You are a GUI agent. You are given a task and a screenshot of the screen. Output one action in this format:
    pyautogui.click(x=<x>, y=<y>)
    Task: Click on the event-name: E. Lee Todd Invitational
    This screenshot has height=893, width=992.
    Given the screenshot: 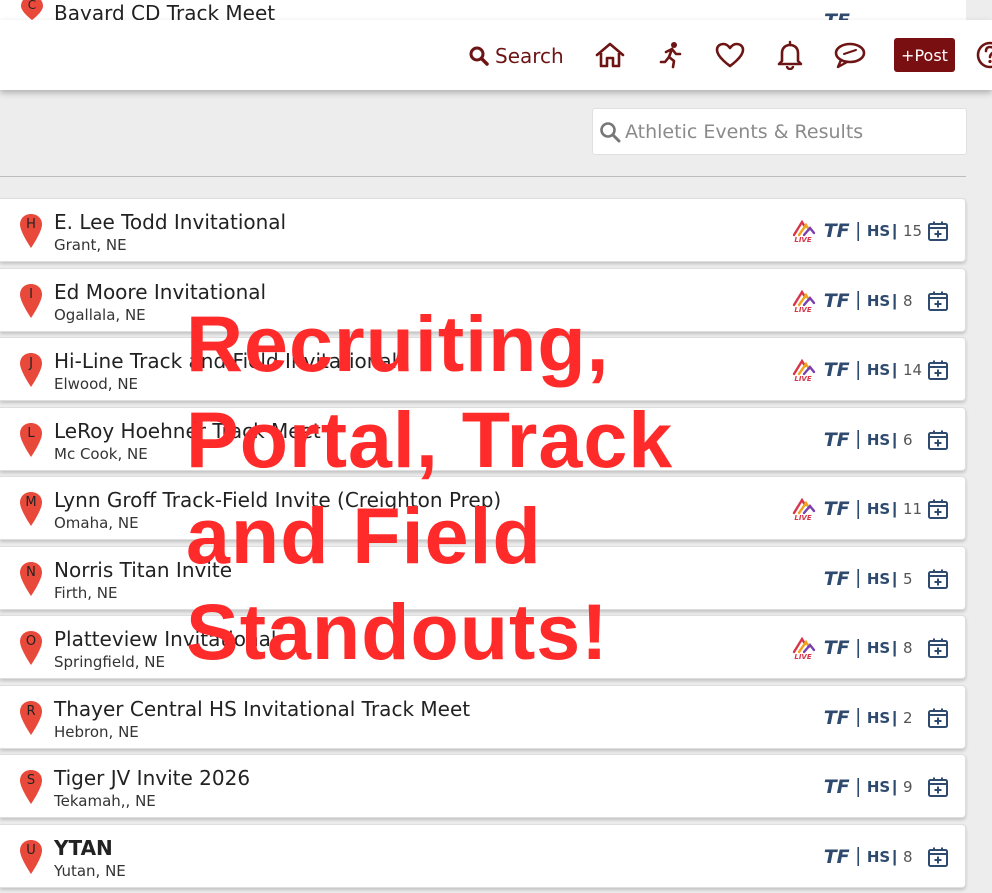 What is the action you would take?
    pyautogui.click(x=170, y=222)
    